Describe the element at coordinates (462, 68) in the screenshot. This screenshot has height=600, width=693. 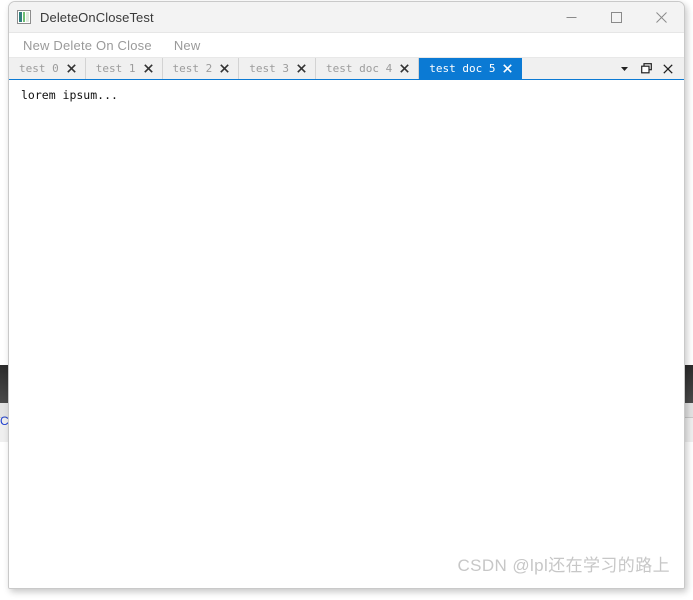
I see `tab-label: test doc 5` at that location.